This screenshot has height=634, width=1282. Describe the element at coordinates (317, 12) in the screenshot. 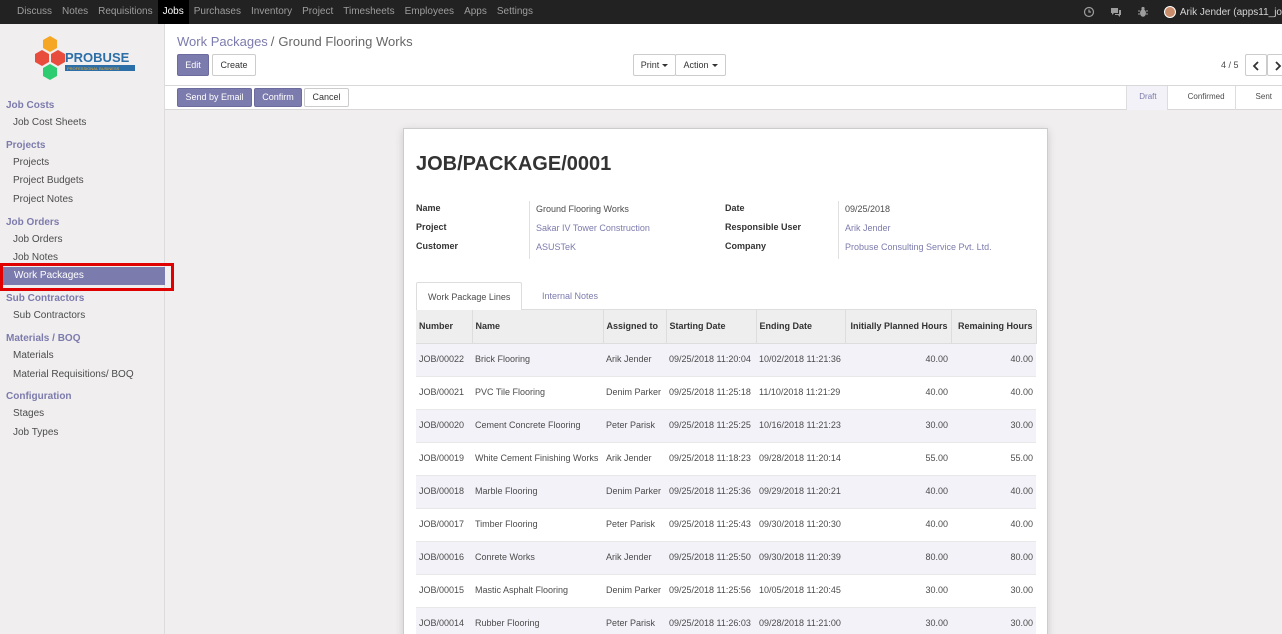

I see `menu-project: Project` at that location.